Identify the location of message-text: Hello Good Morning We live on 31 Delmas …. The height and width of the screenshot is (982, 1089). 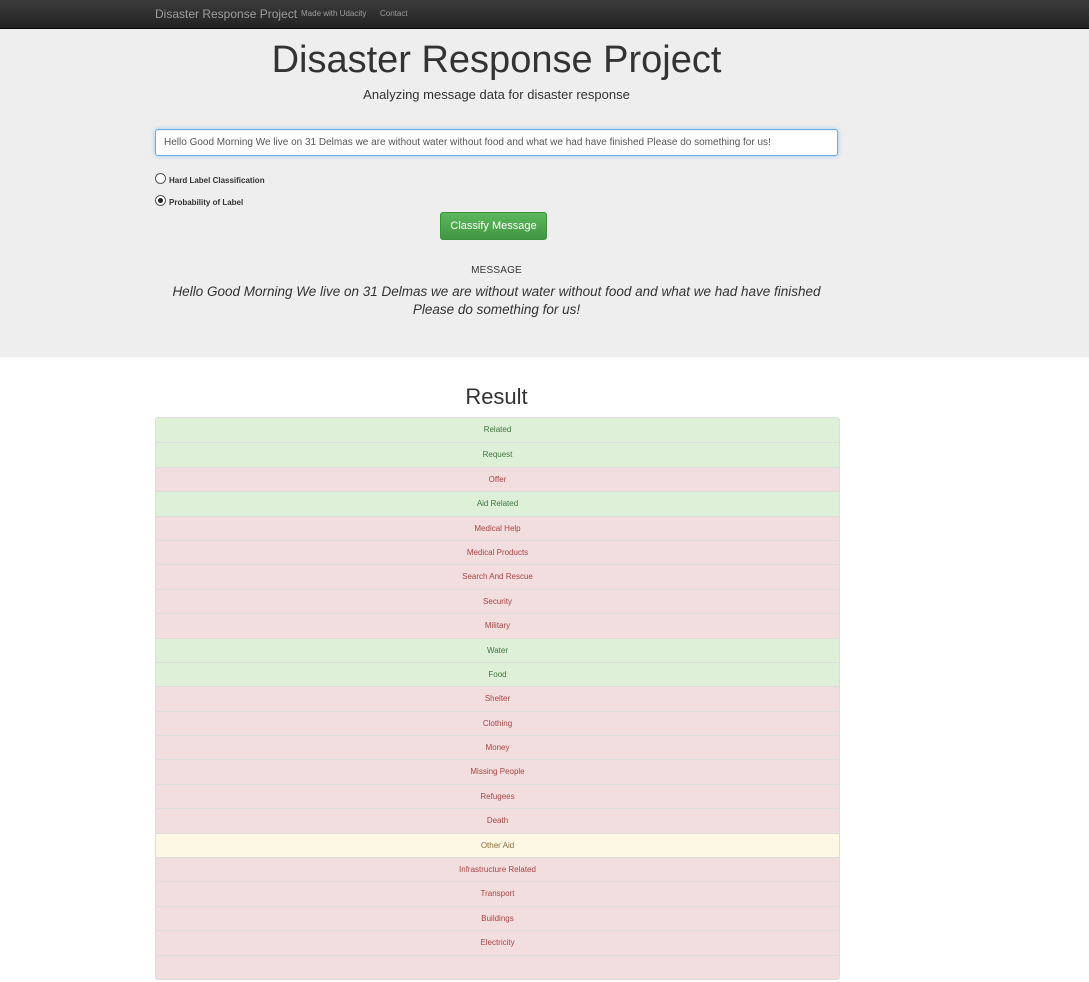
(496, 300).